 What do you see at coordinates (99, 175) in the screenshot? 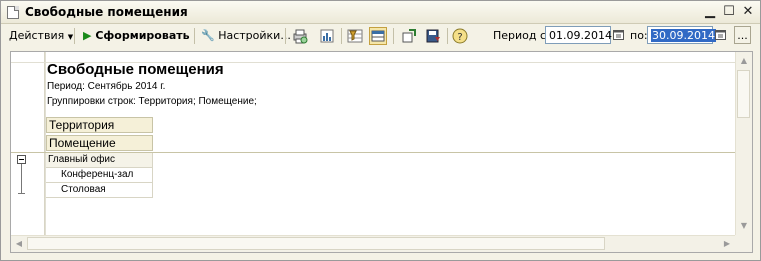
I see `list-item: Конференц-зал` at bounding box center [99, 175].